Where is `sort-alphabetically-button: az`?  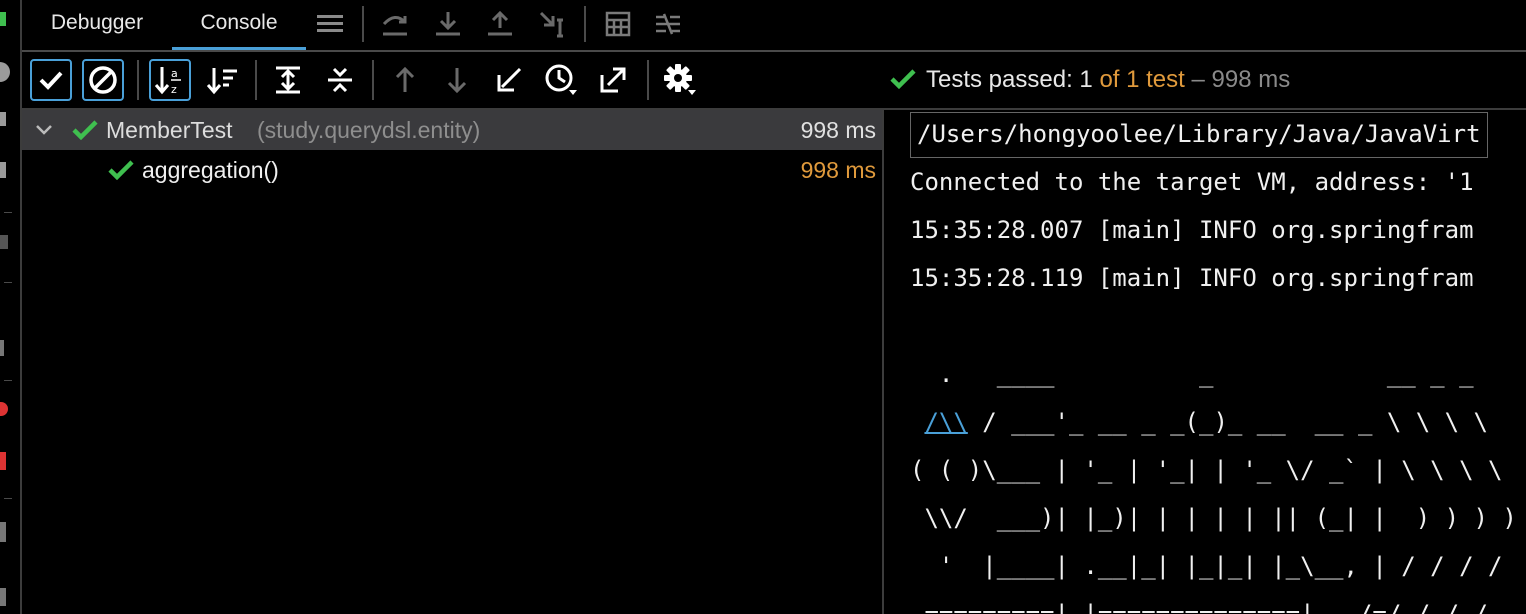 sort-alphabetically-button: az is located at coordinates (170, 80).